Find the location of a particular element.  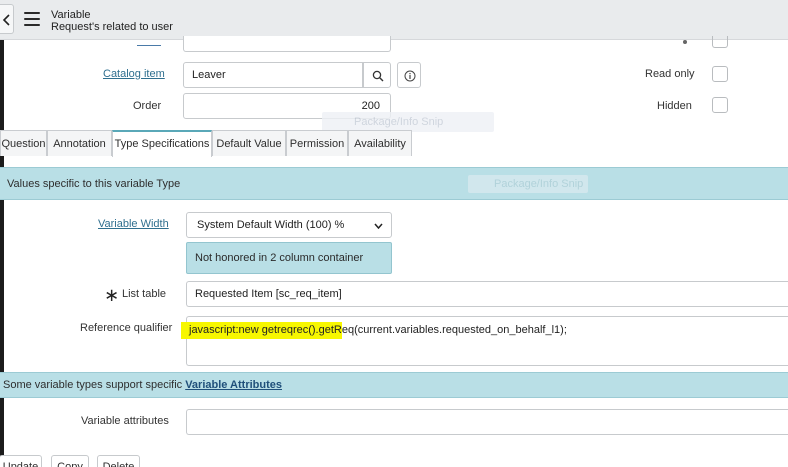

mandatory-asterisk-icon: ∗ is located at coordinates (112, 295).